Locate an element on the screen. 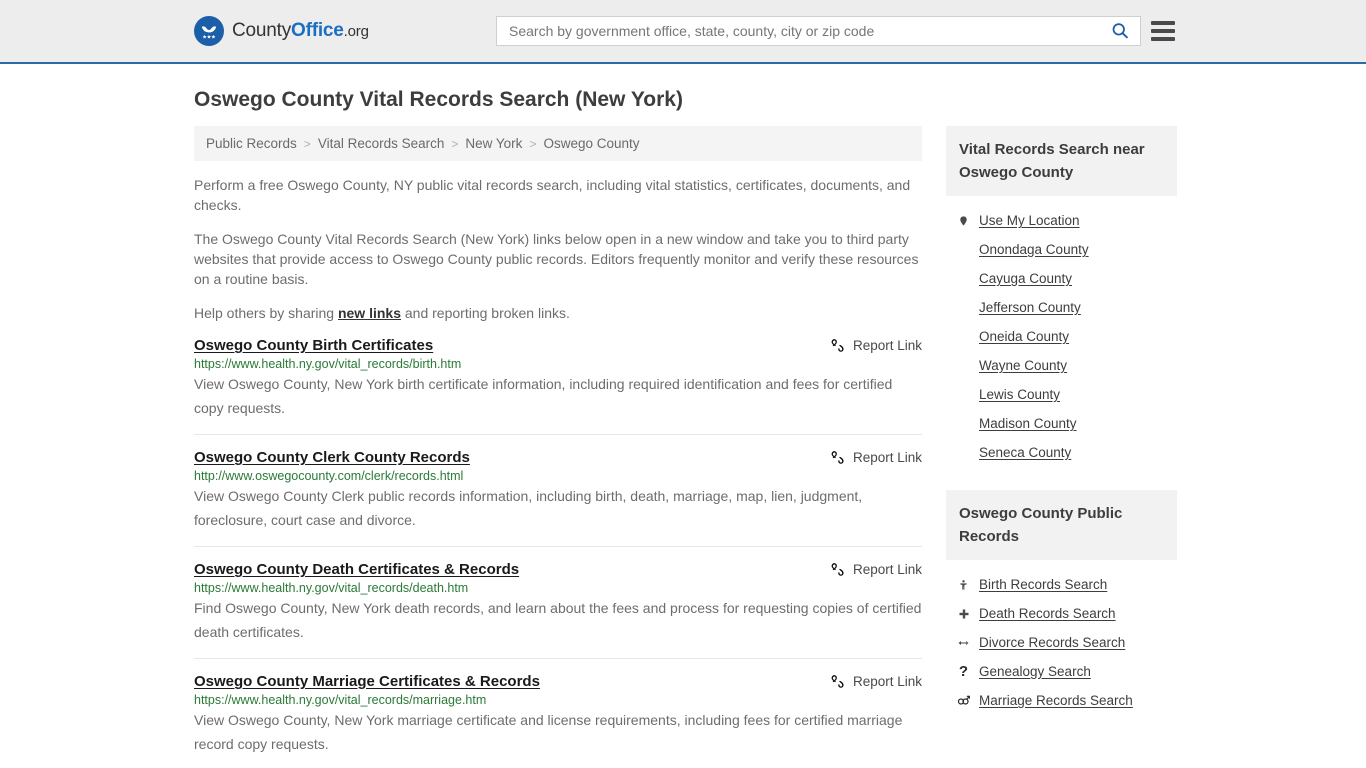 This screenshot has height=768, width=1366. sidebar-item-divorce-records-search: Divorce Records Search is located at coordinates (1061, 642).